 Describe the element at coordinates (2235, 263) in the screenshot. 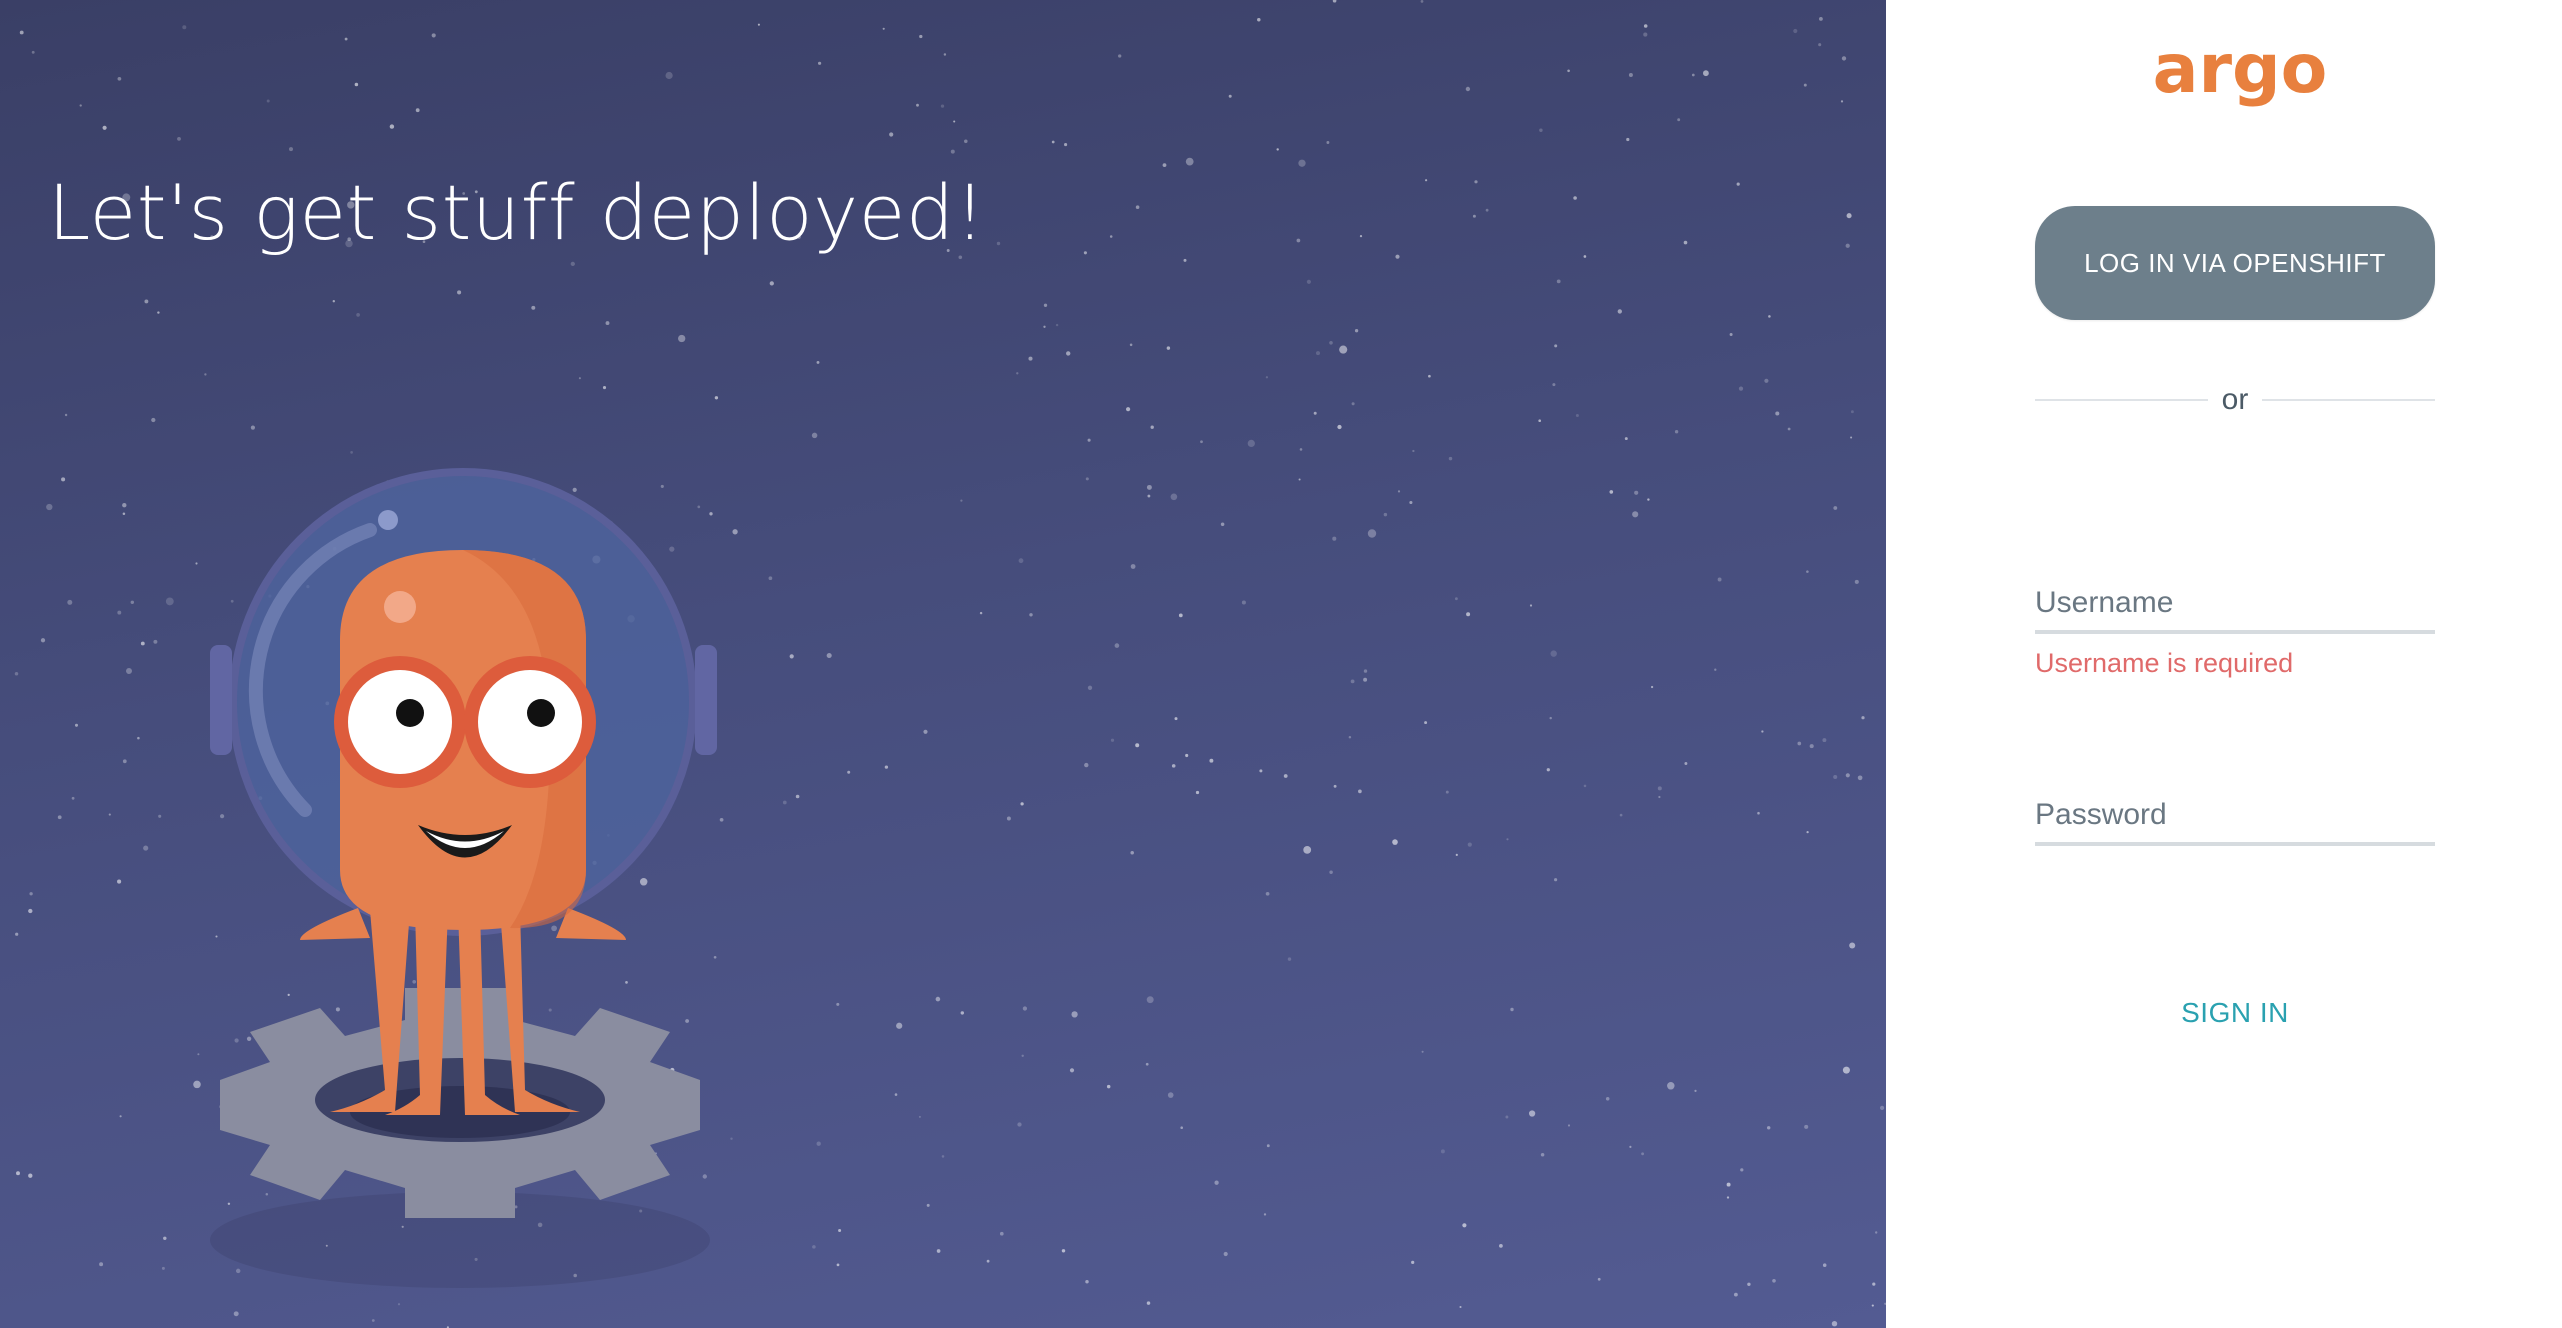

I see `log-in-via-openshift-button: LOG IN VIA OPENSHIFT` at that location.